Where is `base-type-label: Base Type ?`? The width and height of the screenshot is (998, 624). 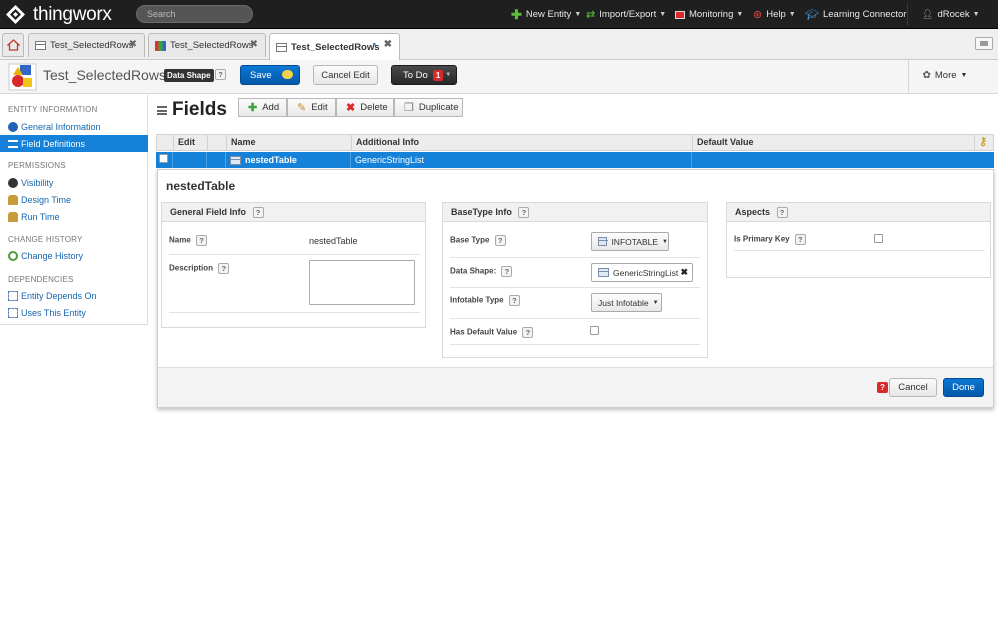 base-type-label: Base Type ? is located at coordinates (478, 240).